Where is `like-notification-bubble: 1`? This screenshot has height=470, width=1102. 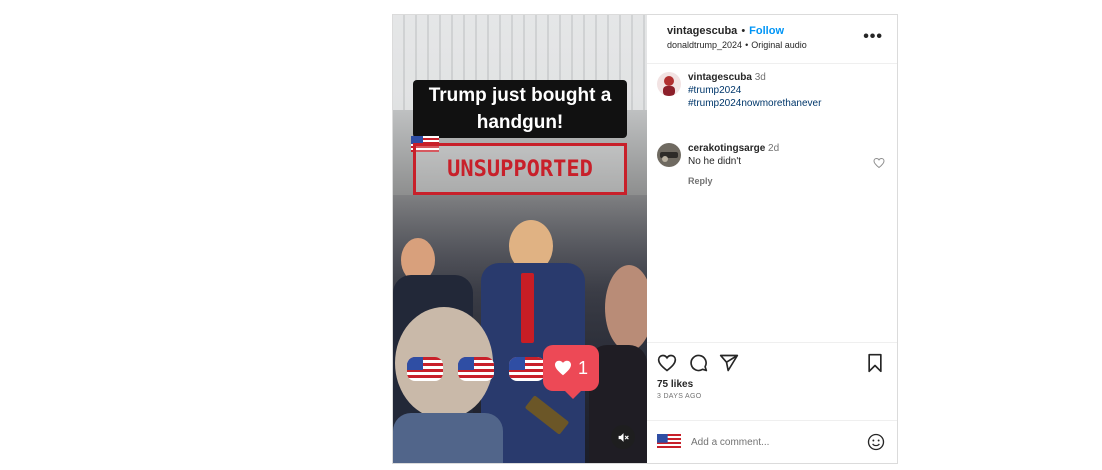
like-notification-bubble: 1 is located at coordinates (571, 372).